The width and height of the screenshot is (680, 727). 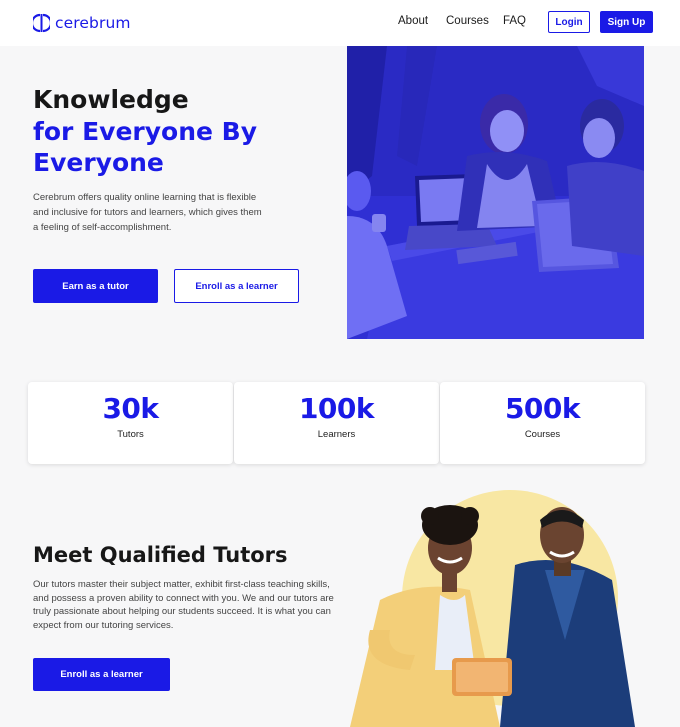 What do you see at coordinates (236, 286) in the screenshot?
I see `enroll-as-learner-outline-button: Enroll as a learner` at bounding box center [236, 286].